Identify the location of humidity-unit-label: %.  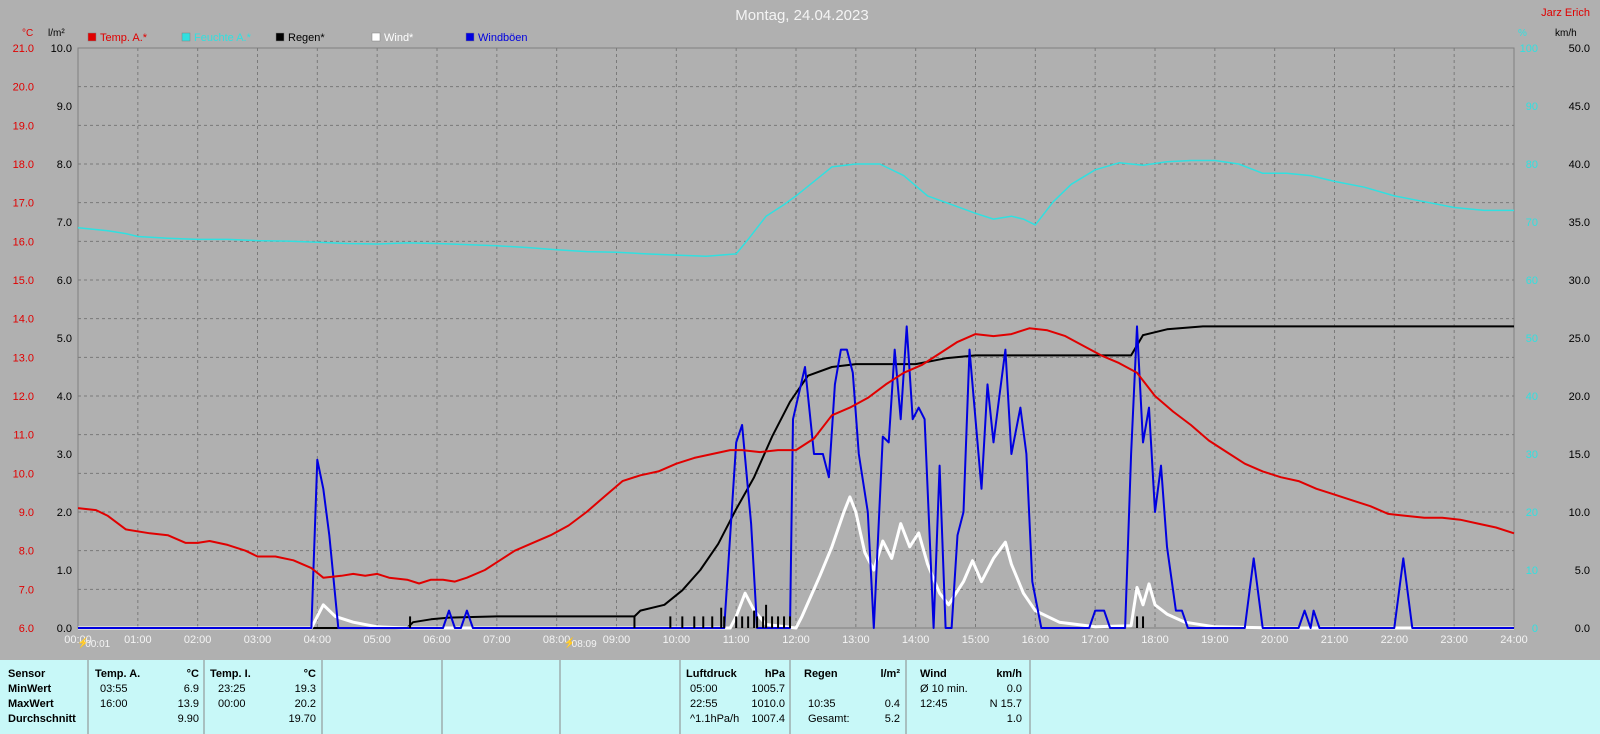
(1522, 33).